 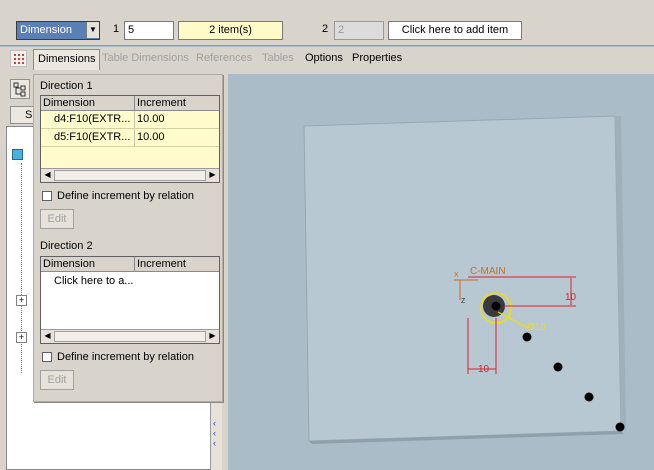 I want to click on direction2-hscrollbar: ◀ ▶, so click(x=130, y=336).